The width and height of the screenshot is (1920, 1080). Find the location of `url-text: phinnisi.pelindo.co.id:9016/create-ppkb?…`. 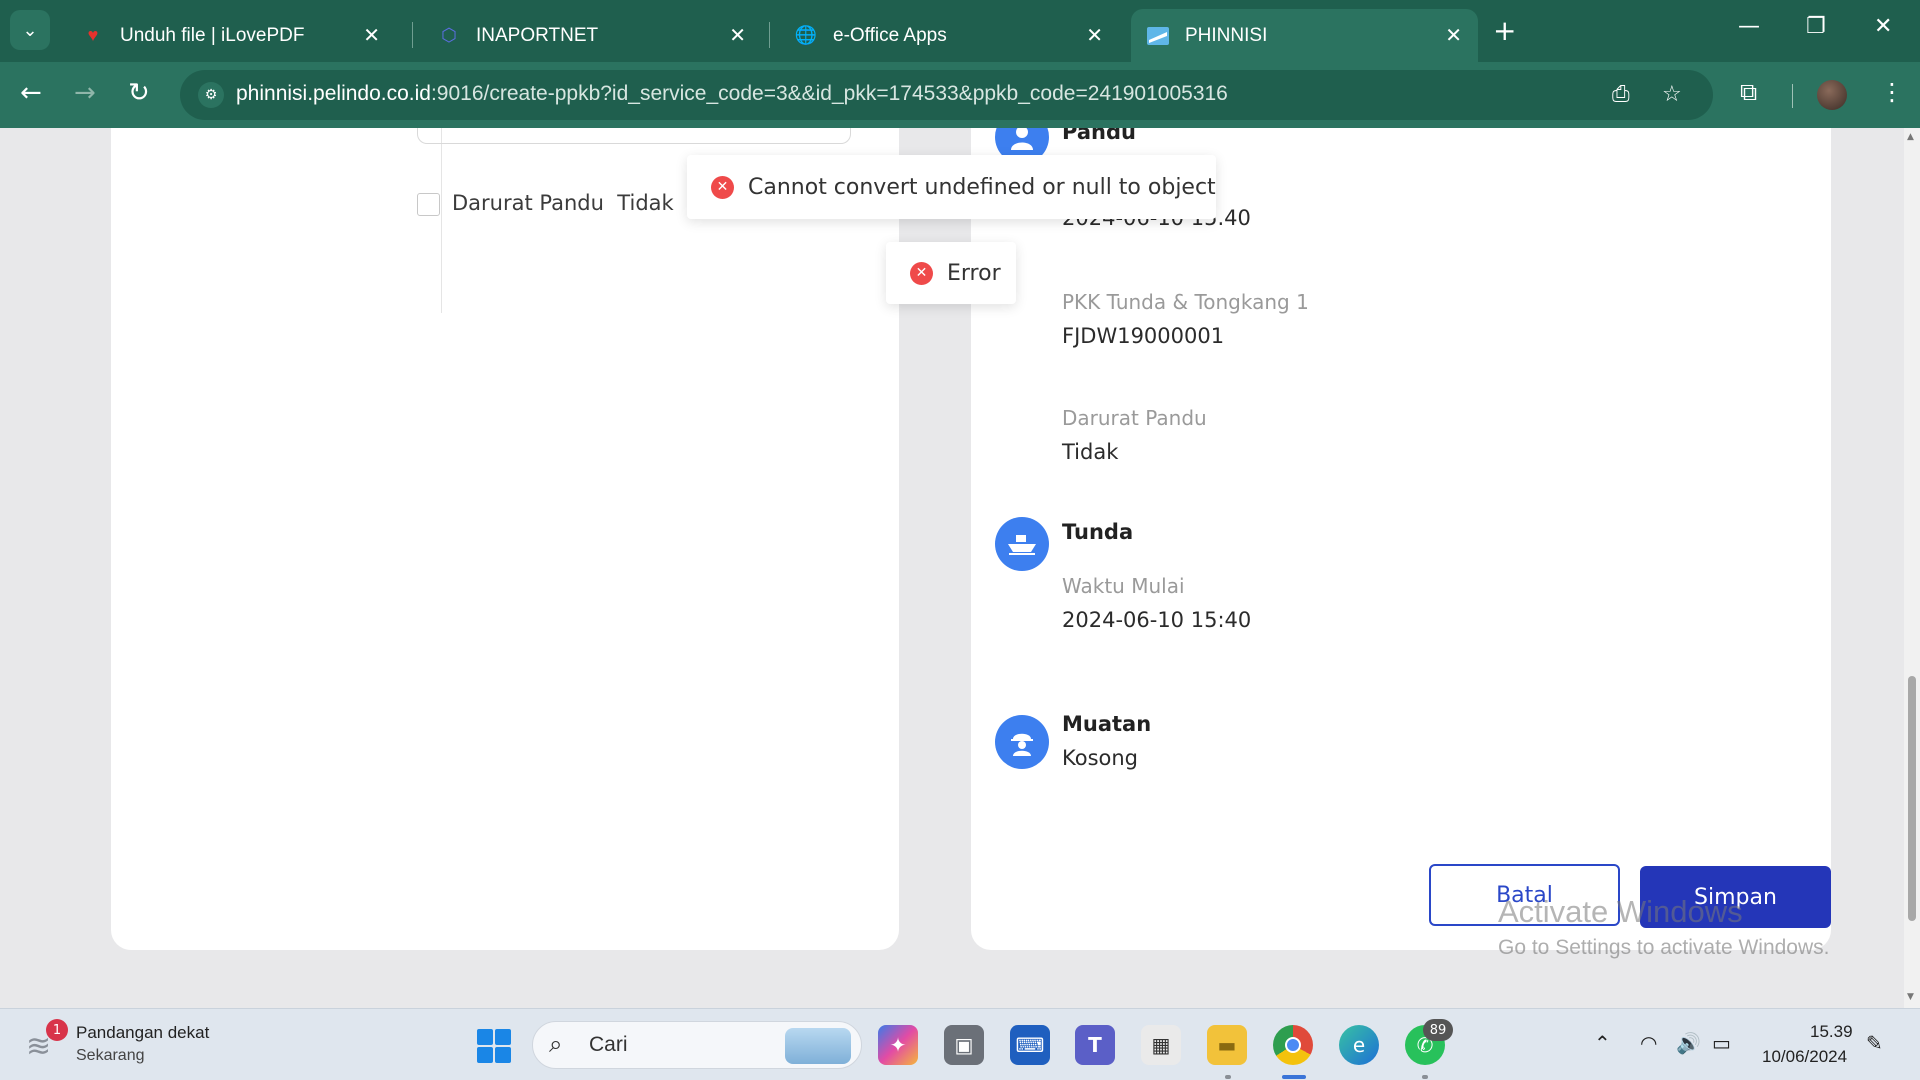

url-text: phinnisi.pelindo.co.id:9016/create-ppkb?… is located at coordinates (732, 94).